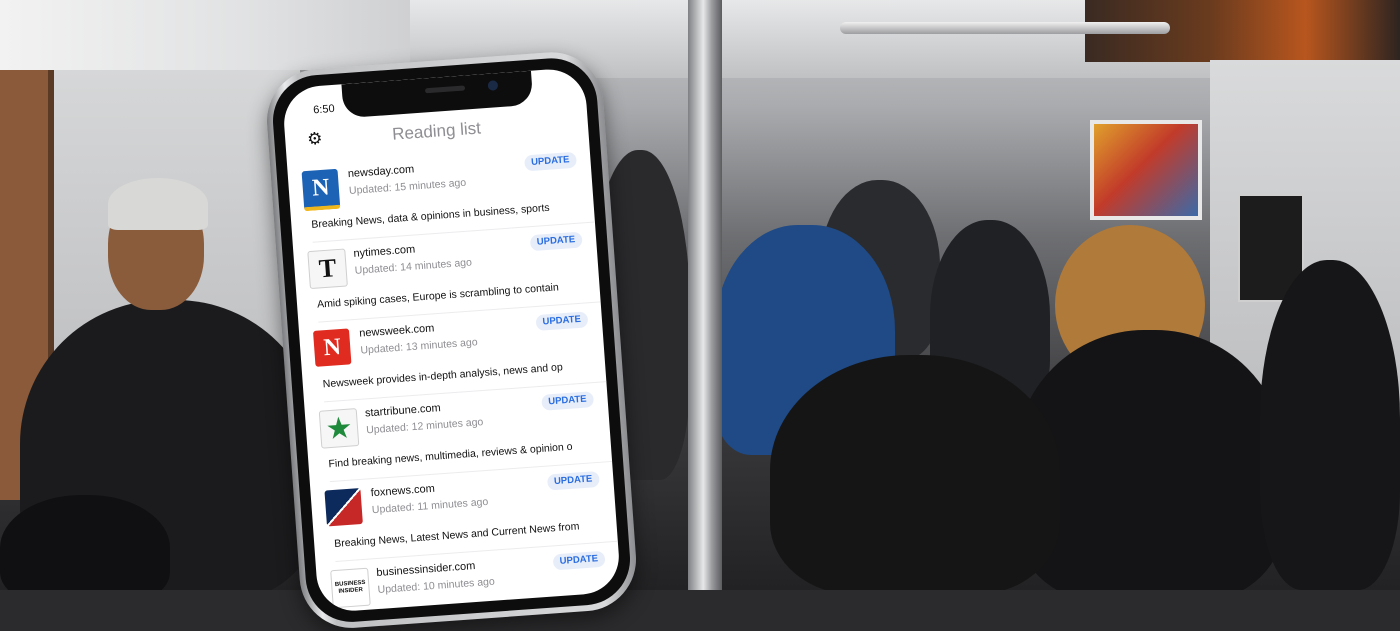  Describe the element at coordinates (1146, 170) in the screenshot. I see `wall-poster` at that location.